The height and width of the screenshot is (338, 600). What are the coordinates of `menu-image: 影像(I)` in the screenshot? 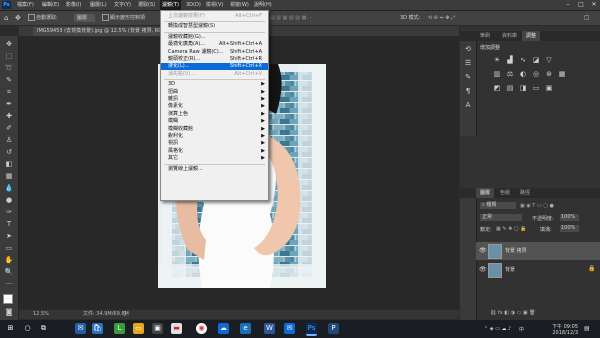 It's located at (73, 5).